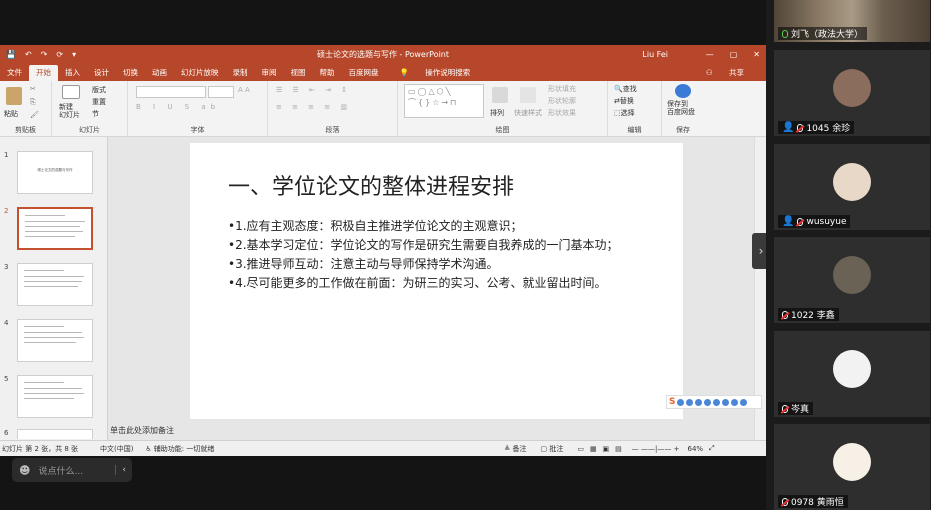  What do you see at coordinates (101, 73) in the screenshot?
I see `tab-design: 设计` at bounding box center [101, 73].